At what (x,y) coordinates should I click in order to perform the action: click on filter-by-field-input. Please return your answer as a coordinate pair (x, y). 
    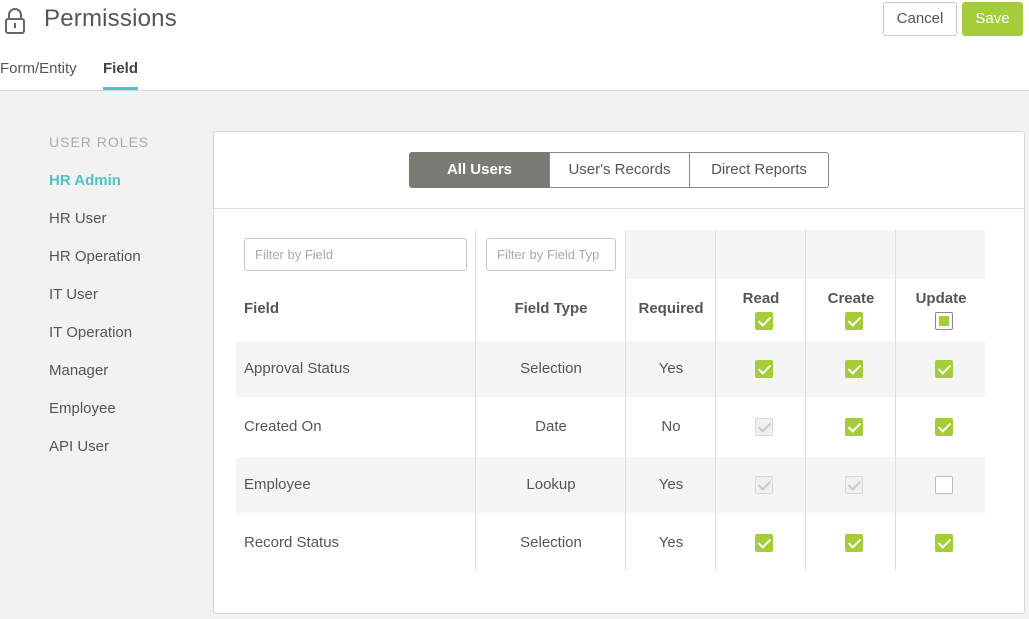
    Looking at the image, I should click on (355, 254).